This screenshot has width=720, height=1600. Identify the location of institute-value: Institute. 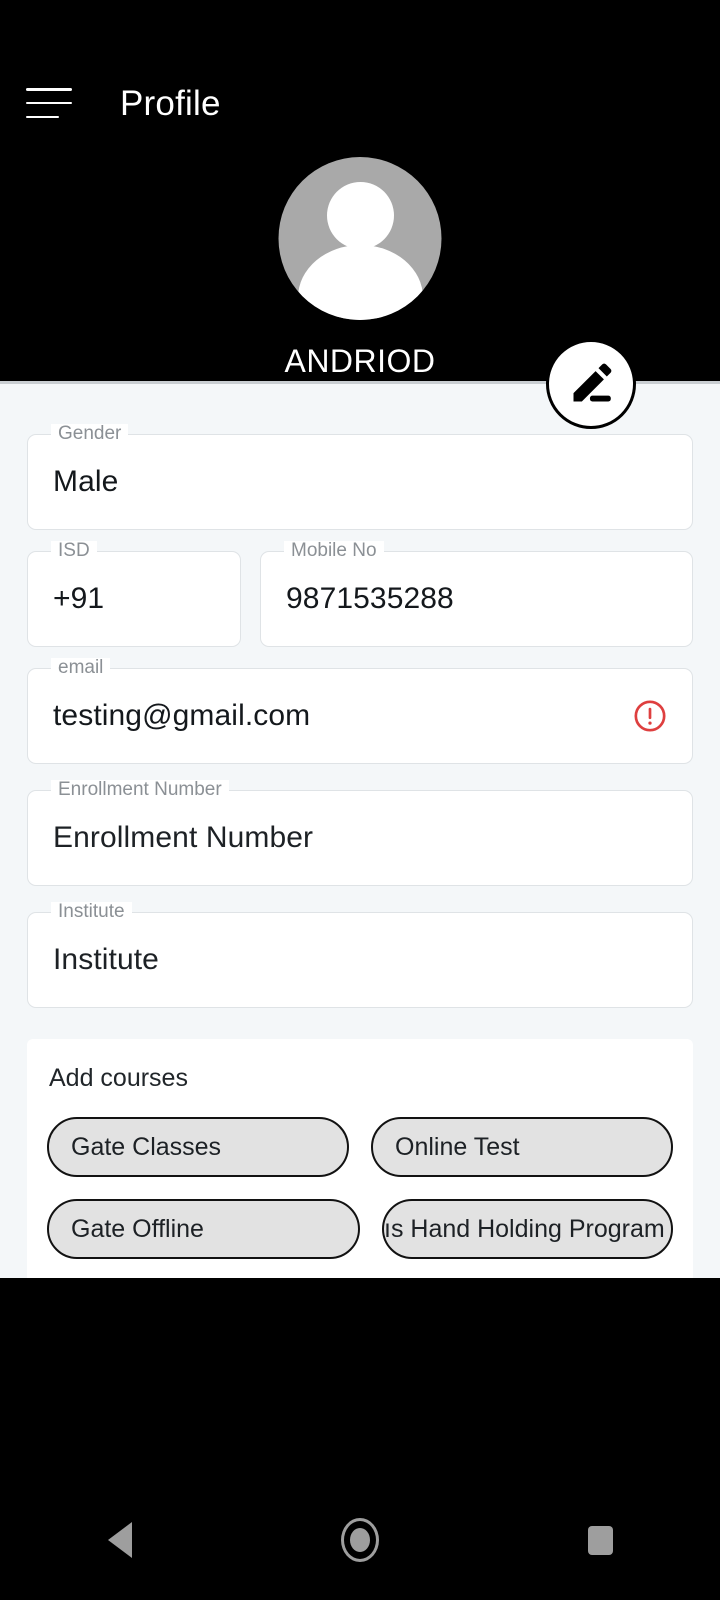
(106, 959).